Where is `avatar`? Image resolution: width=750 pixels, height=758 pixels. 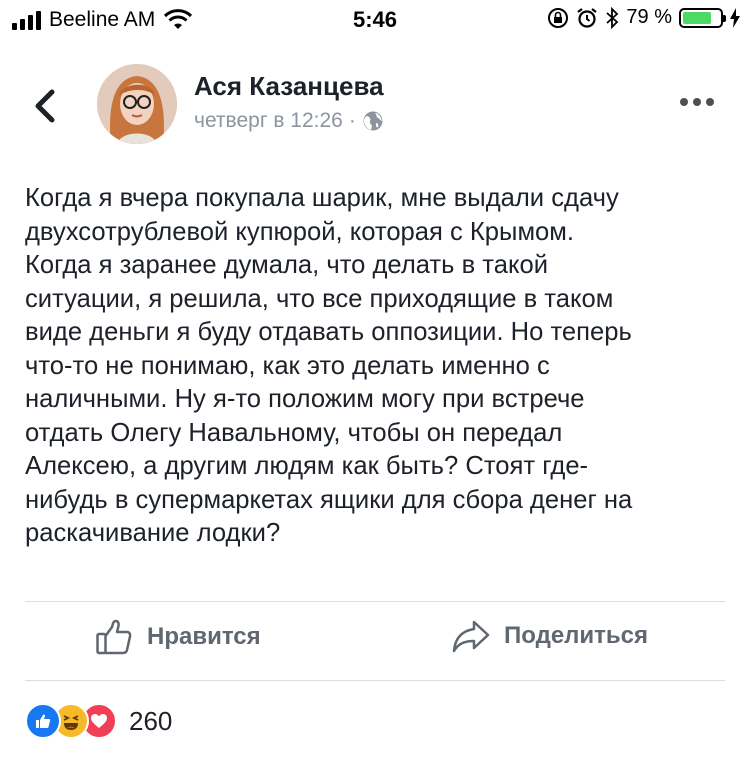
avatar is located at coordinates (137, 104).